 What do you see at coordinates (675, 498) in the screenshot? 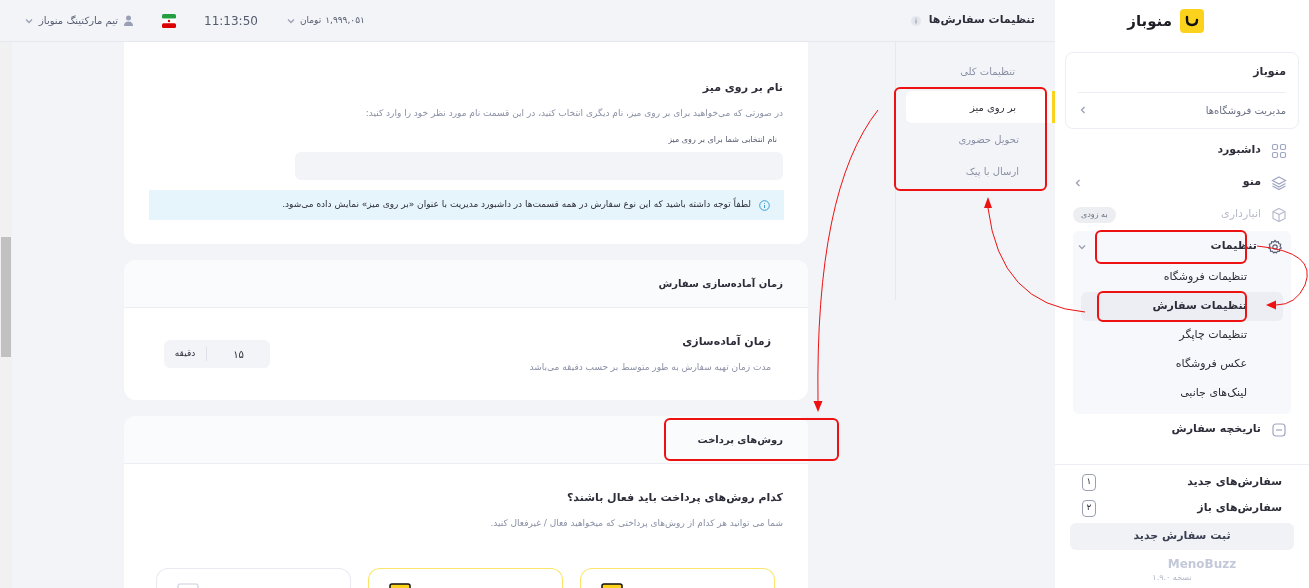
I see `section-question: کدام روش‌های پرداخت باید فعال باشند؟` at bounding box center [675, 498].